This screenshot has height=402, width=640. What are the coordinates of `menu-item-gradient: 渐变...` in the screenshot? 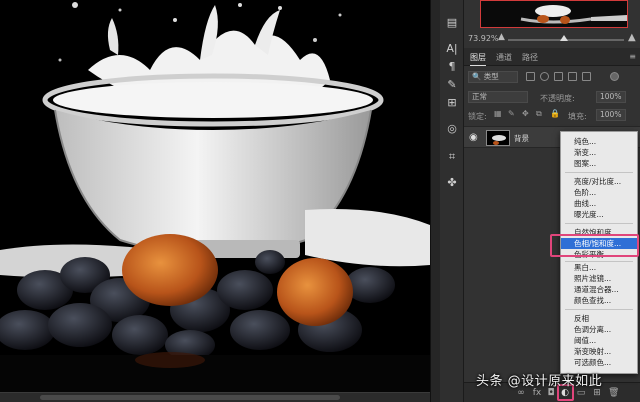 It's located at (599, 152).